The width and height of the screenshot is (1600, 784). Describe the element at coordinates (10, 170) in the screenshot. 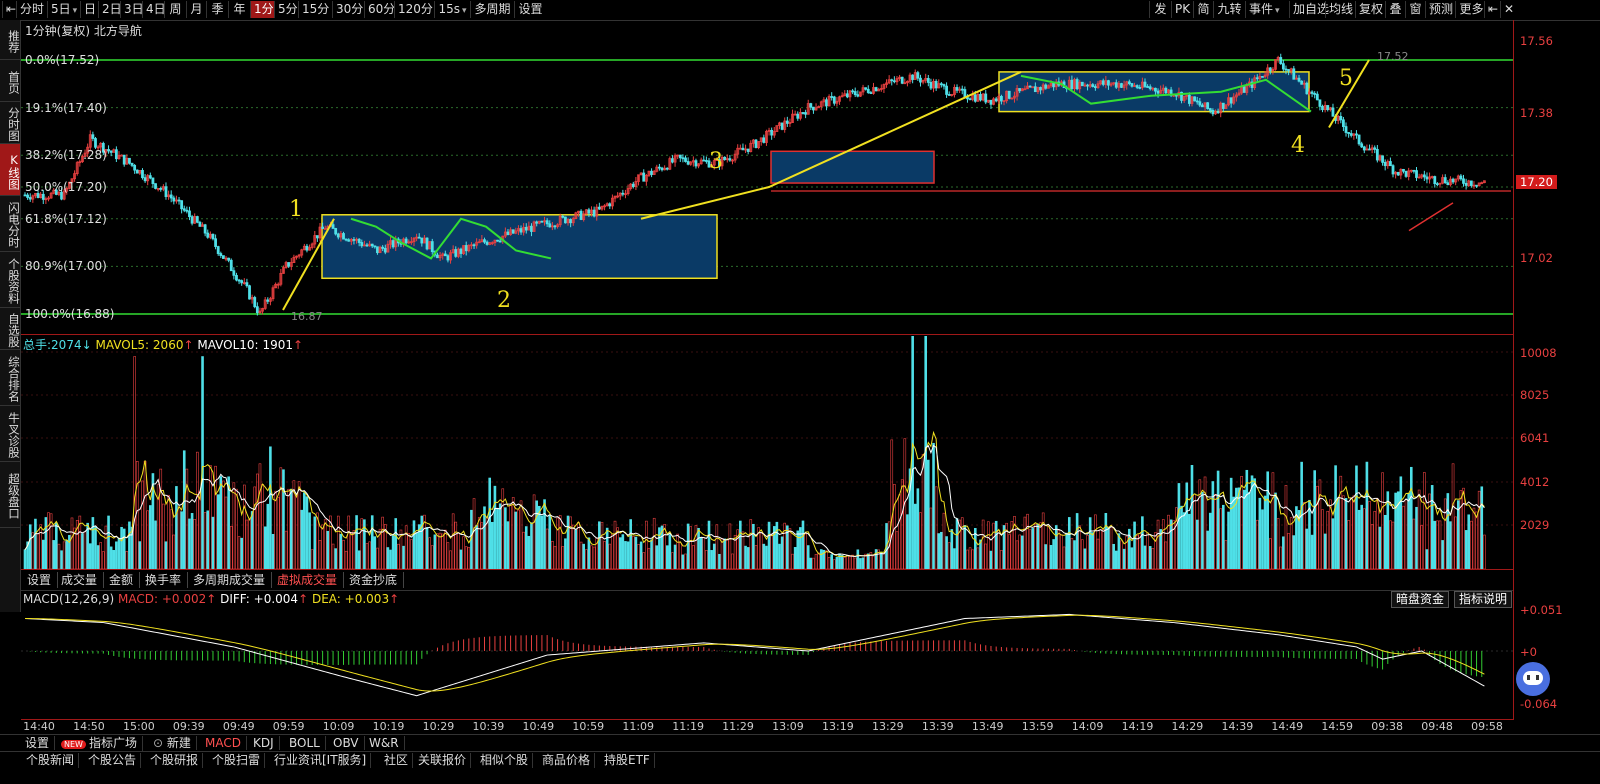

I see `sidebar-item-3: K线图` at that location.